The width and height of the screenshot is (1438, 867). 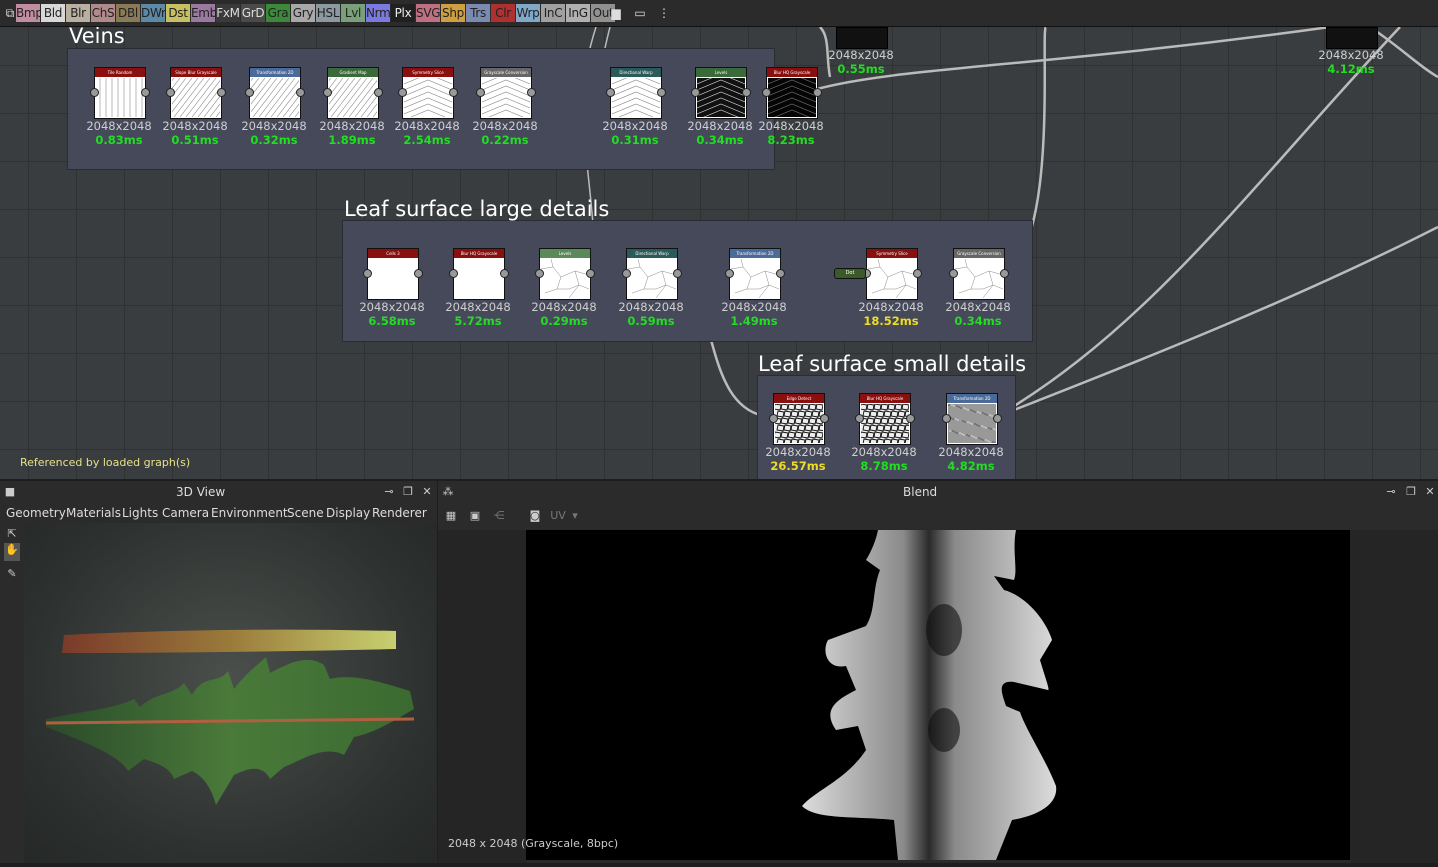 What do you see at coordinates (535, 516) in the screenshot?
I see `camera-icon: ◙` at bounding box center [535, 516].